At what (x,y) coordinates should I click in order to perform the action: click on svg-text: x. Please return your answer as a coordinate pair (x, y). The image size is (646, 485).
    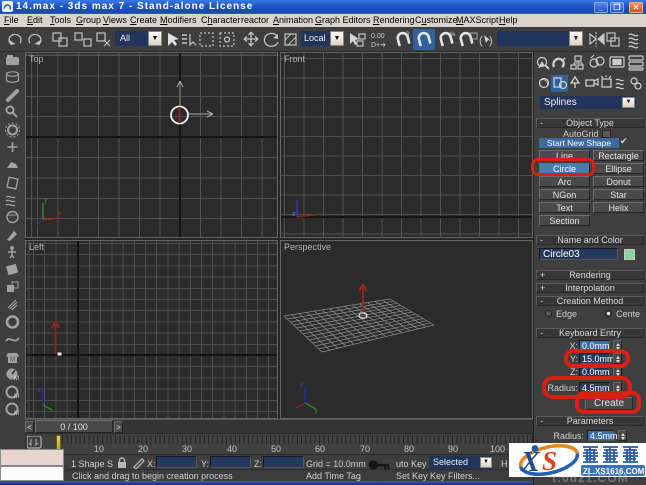
    Looking at the image, I should click on (60, 213).